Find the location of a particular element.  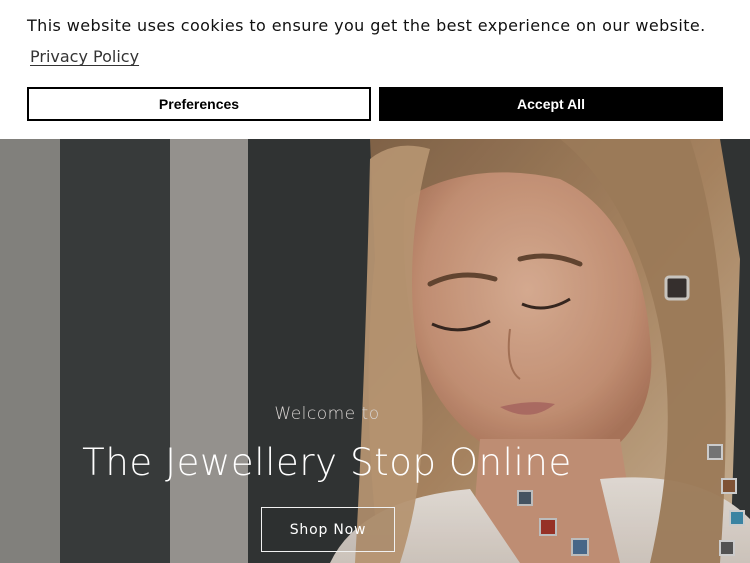

hero-title: The Jewellery Stop Online is located at coordinates (327, 462).